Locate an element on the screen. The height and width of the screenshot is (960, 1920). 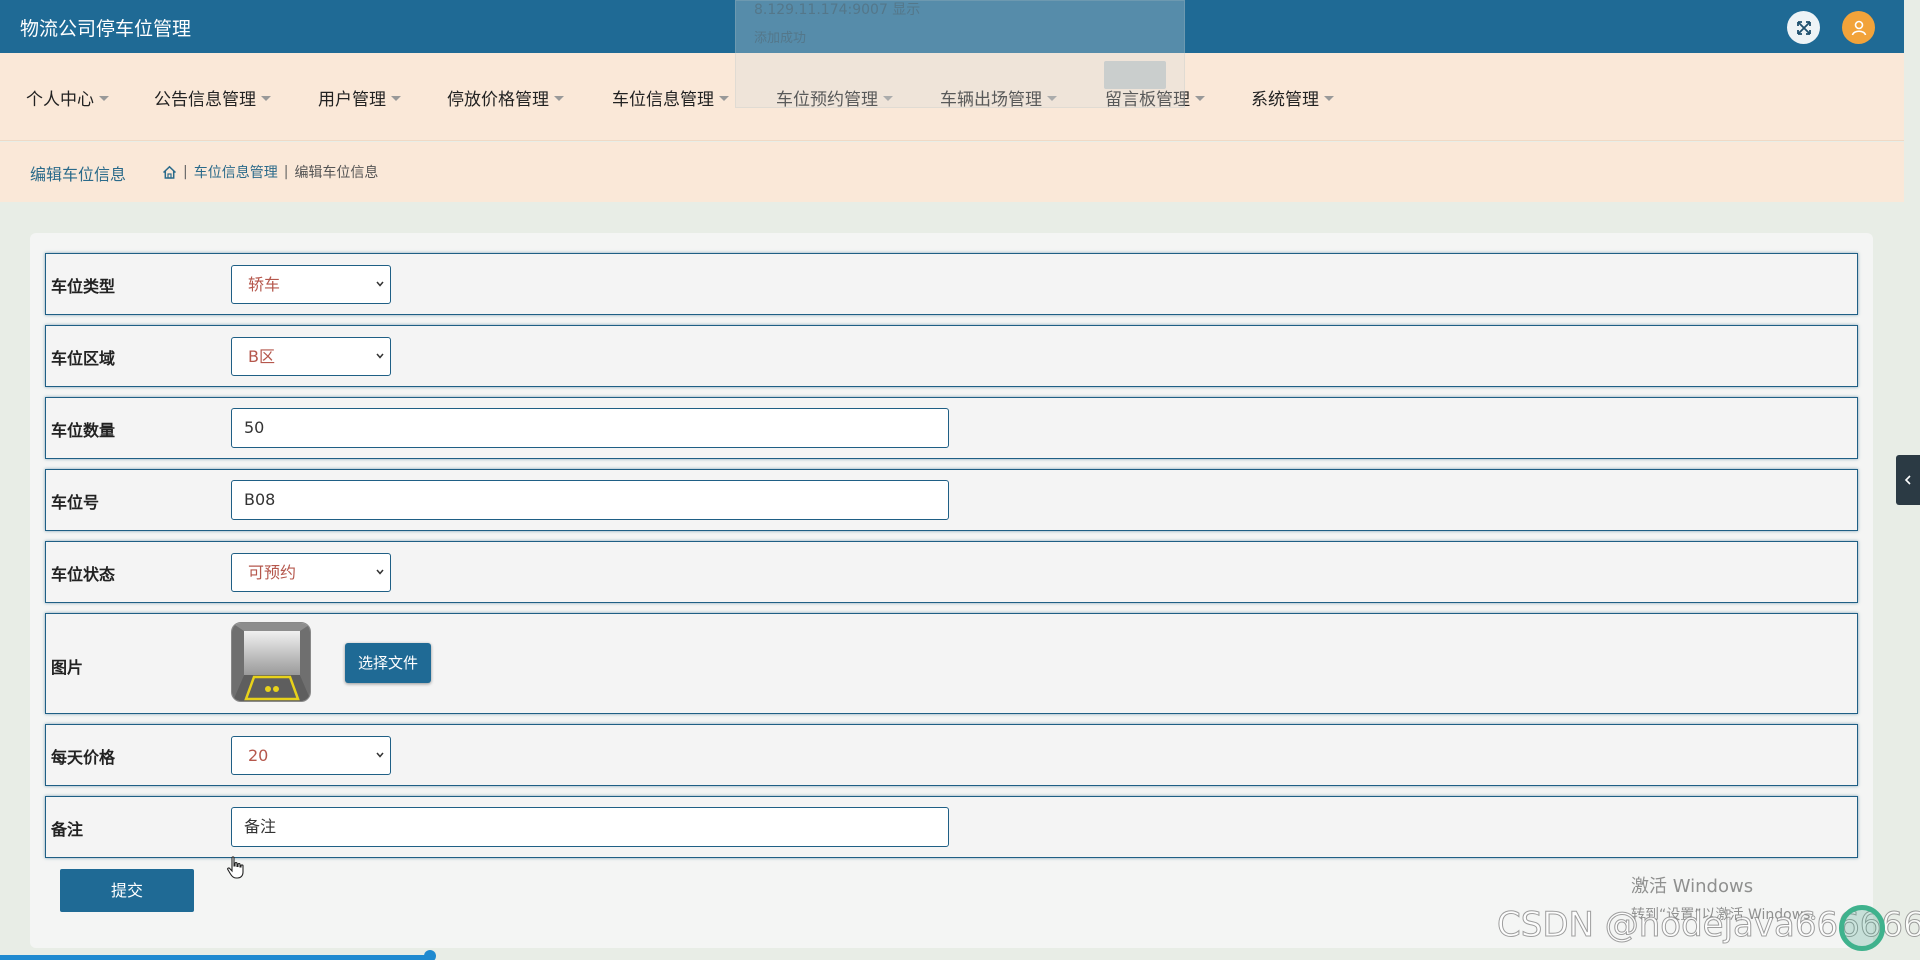
nav-item-parking-spaces: 车位信息管理 is located at coordinates (670, 97).